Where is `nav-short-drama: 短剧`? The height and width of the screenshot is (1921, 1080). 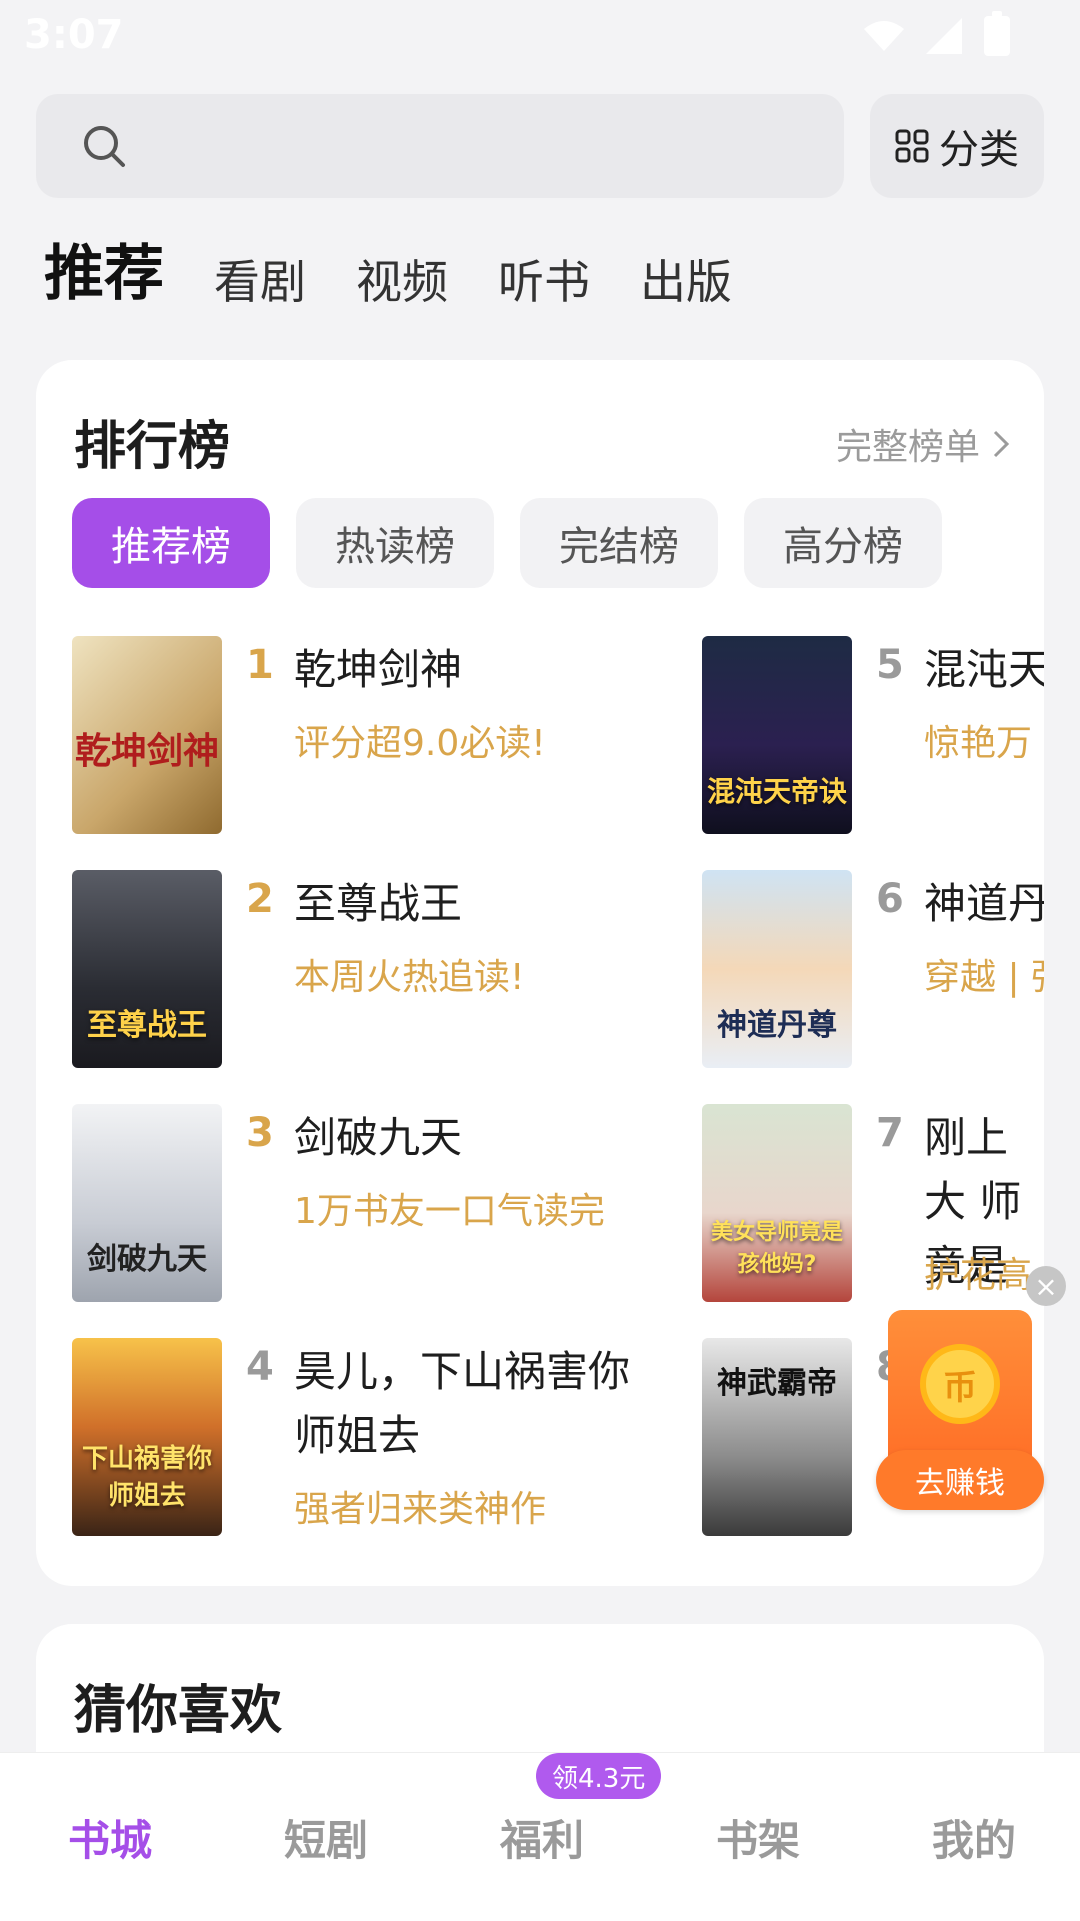 nav-short-drama: 短剧 is located at coordinates (326, 1837).